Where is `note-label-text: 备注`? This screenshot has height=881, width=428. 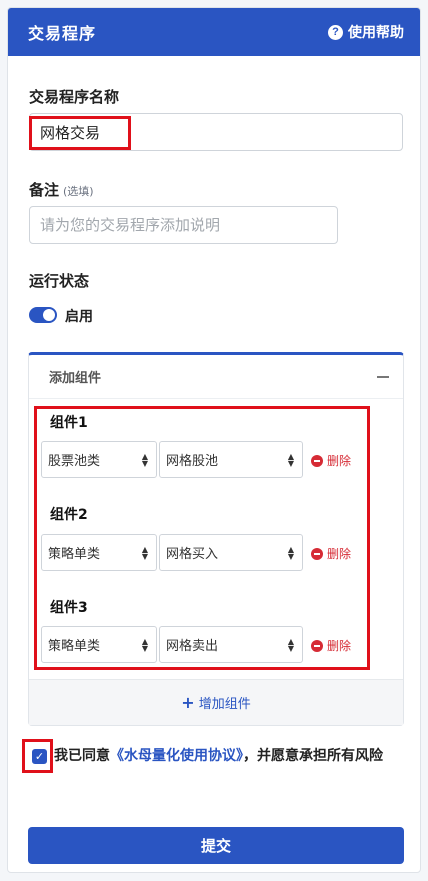
note-label-text: 备注 is located at coordinates (44, 190).